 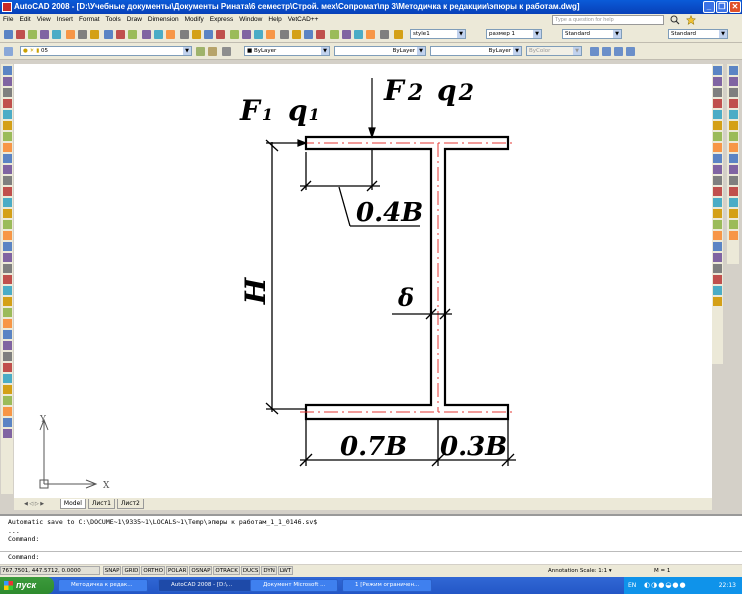 I want to click on layer-manager-icon, so click(x=8, y=51).